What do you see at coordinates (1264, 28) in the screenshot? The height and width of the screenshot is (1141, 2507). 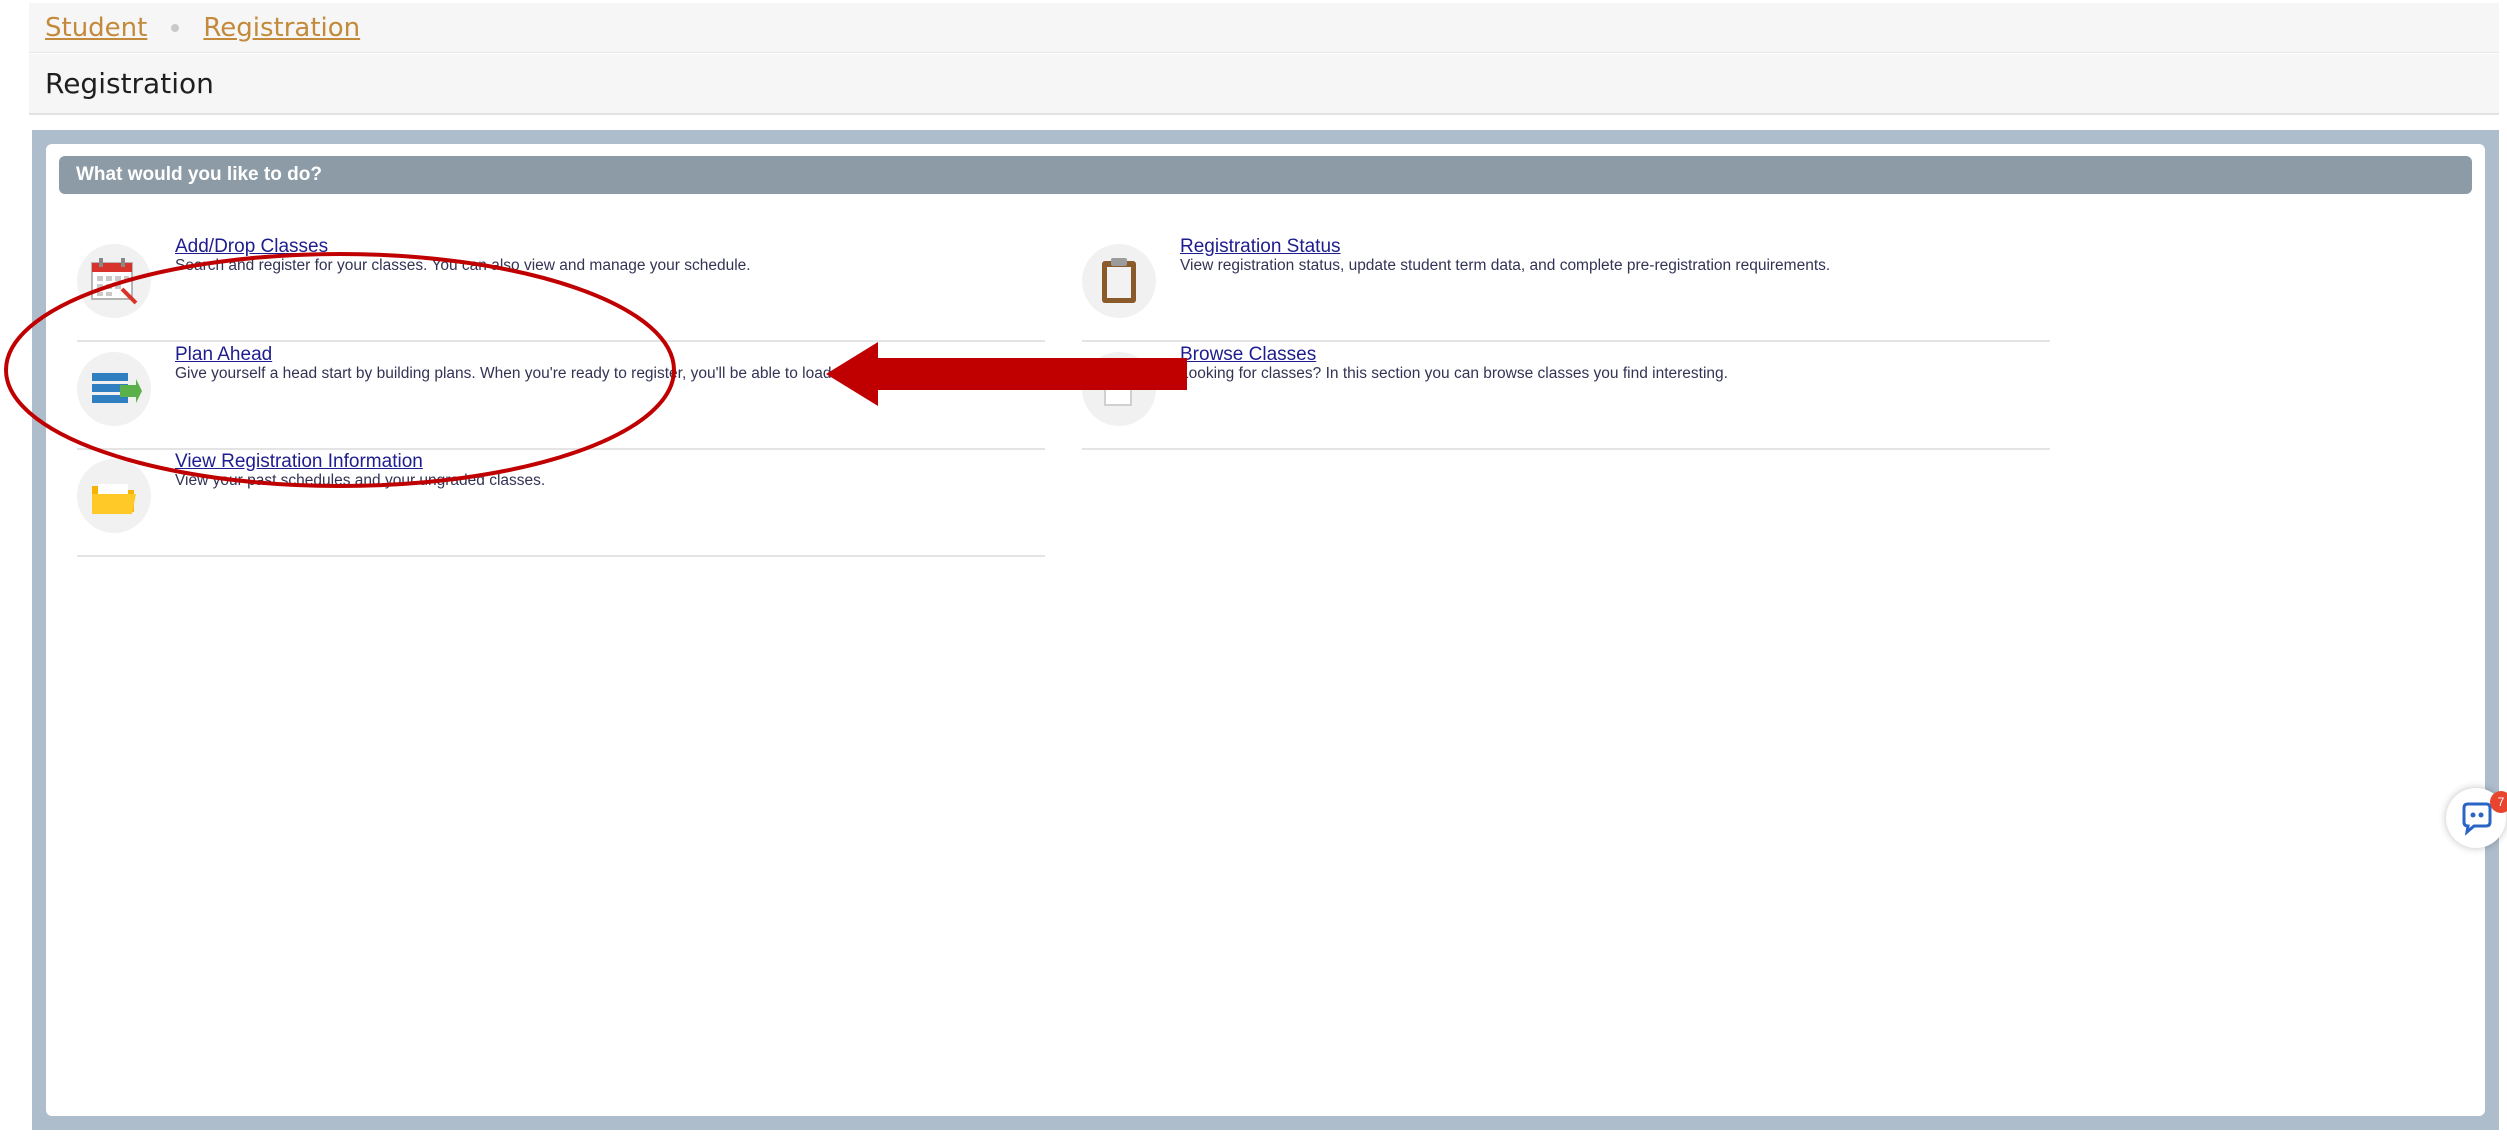 I see `breadcrumb: Student Registration` at bounding box center [1264, 28].